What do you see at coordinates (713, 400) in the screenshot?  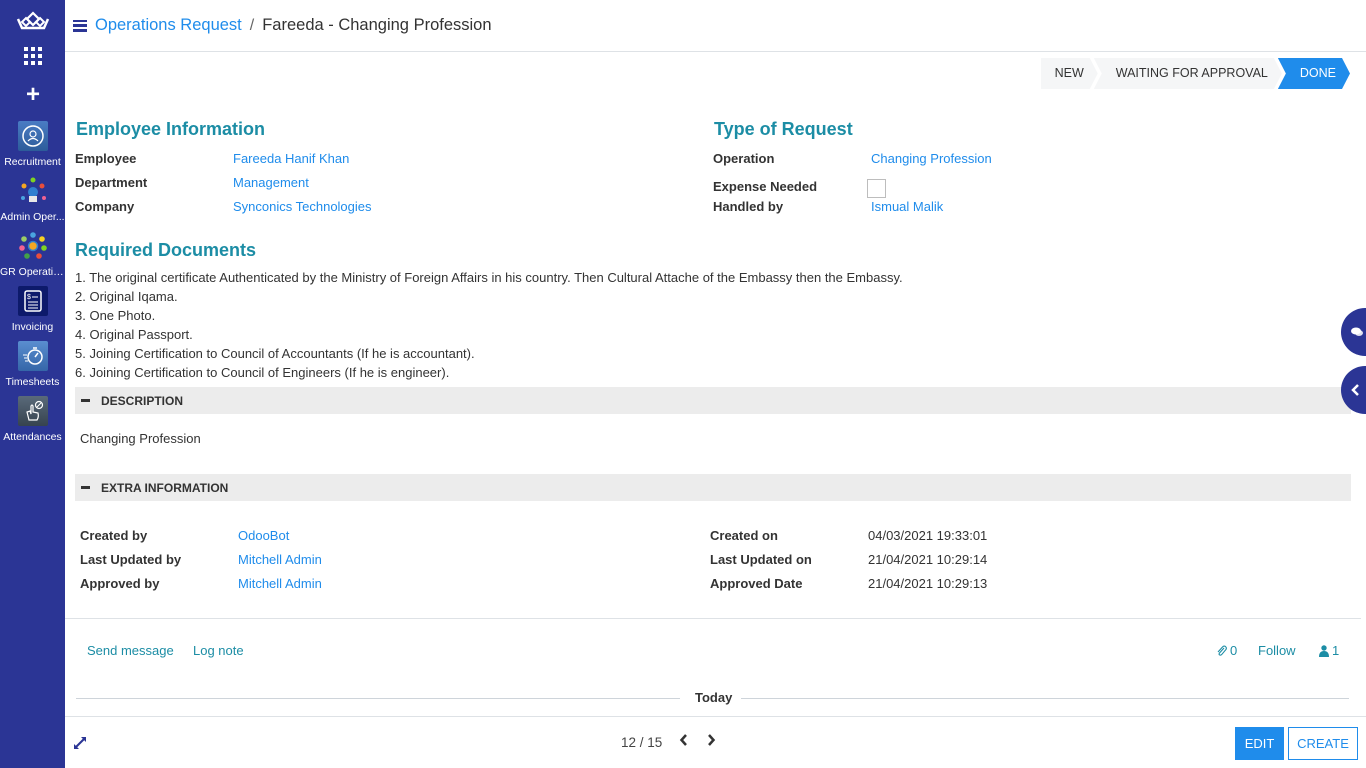 I see `description-group-toggle: DESCRIPTION` at bounding box center [713, 400].